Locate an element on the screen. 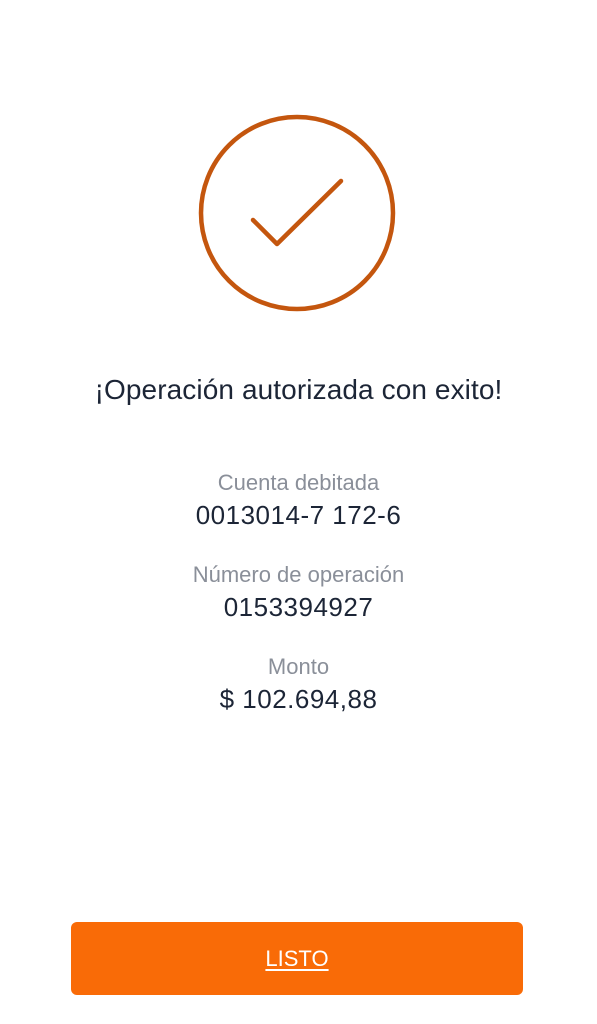 This screenshot has height=1024, width=597. amount-value: $ 102.694,88 is located at coordinates (298, 699).